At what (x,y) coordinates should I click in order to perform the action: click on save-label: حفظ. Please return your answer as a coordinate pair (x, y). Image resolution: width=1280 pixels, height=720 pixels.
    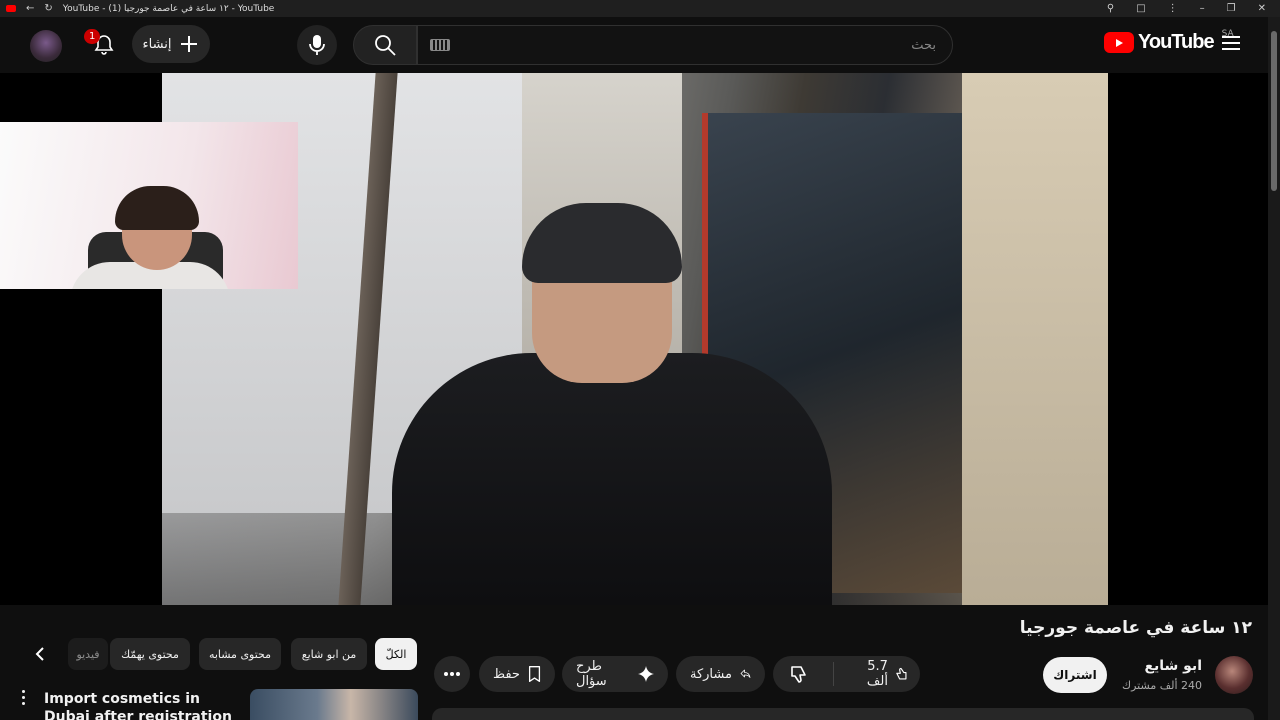
    Looking at the image, I should click on (506, 674).